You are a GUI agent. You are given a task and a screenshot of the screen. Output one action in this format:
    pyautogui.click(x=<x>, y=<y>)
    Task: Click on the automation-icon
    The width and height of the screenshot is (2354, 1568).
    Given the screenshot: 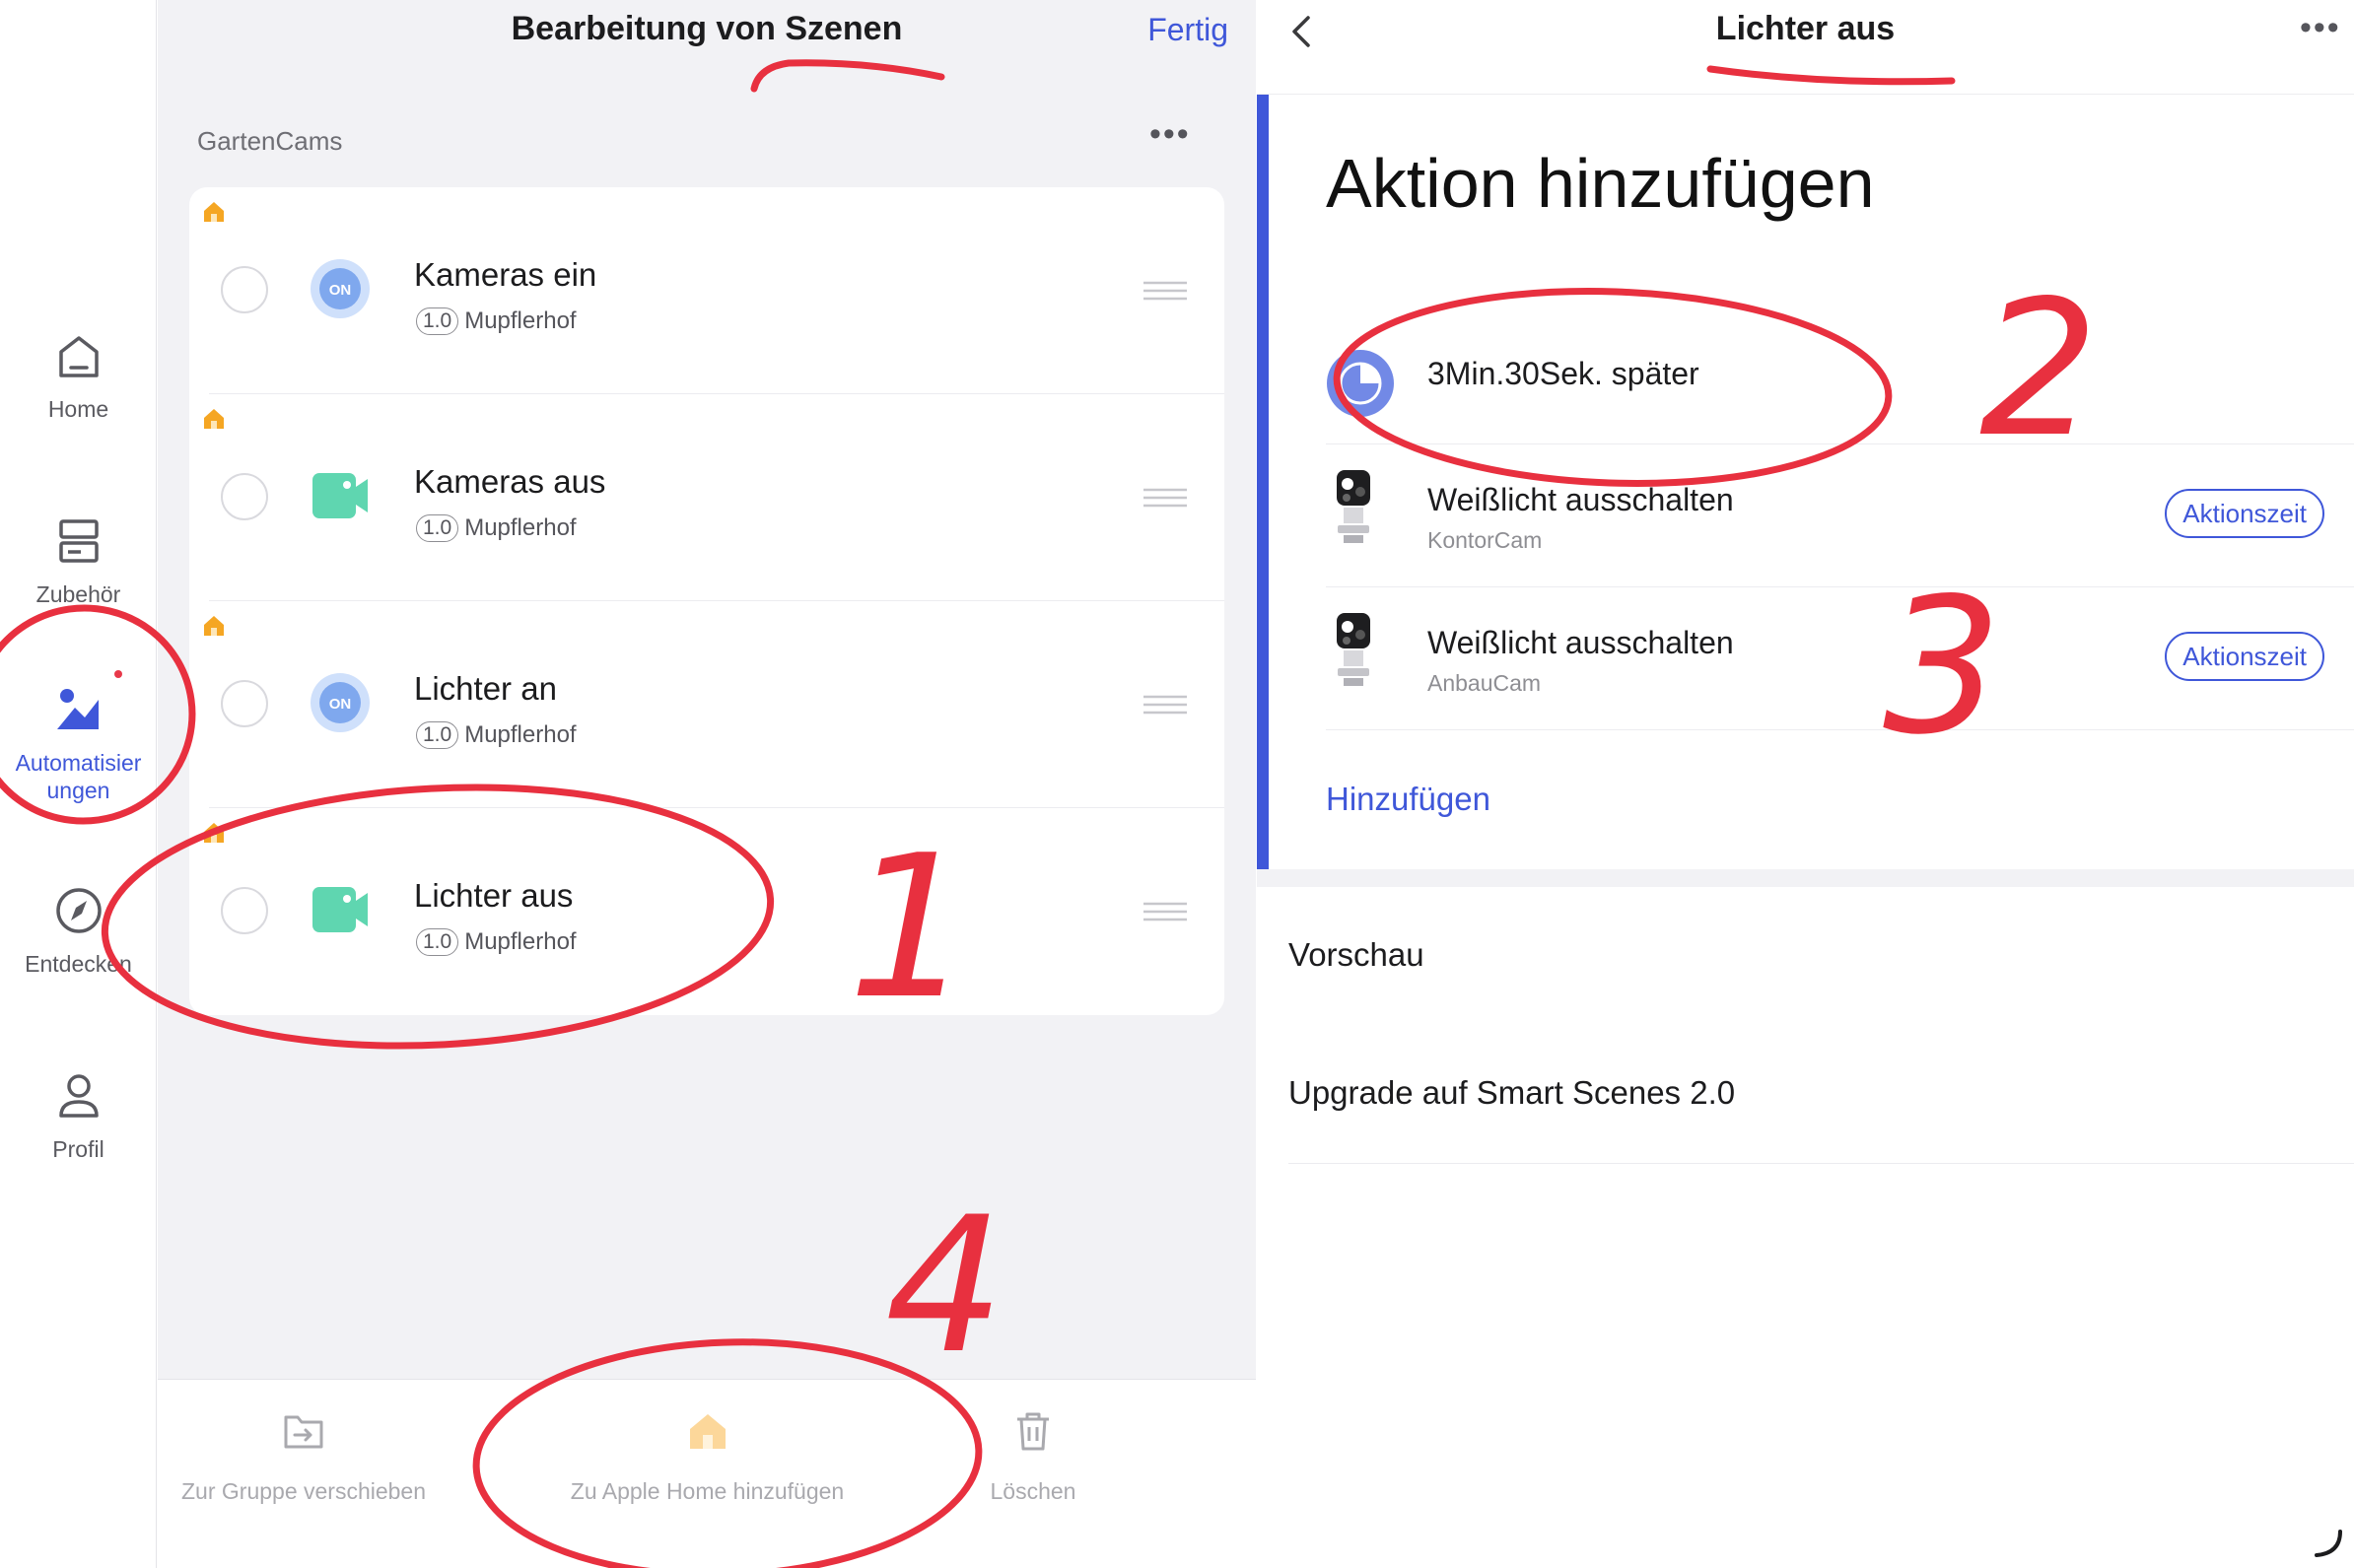 What is the action you would take?
    pyautogui.click(x=77, y=709)
    